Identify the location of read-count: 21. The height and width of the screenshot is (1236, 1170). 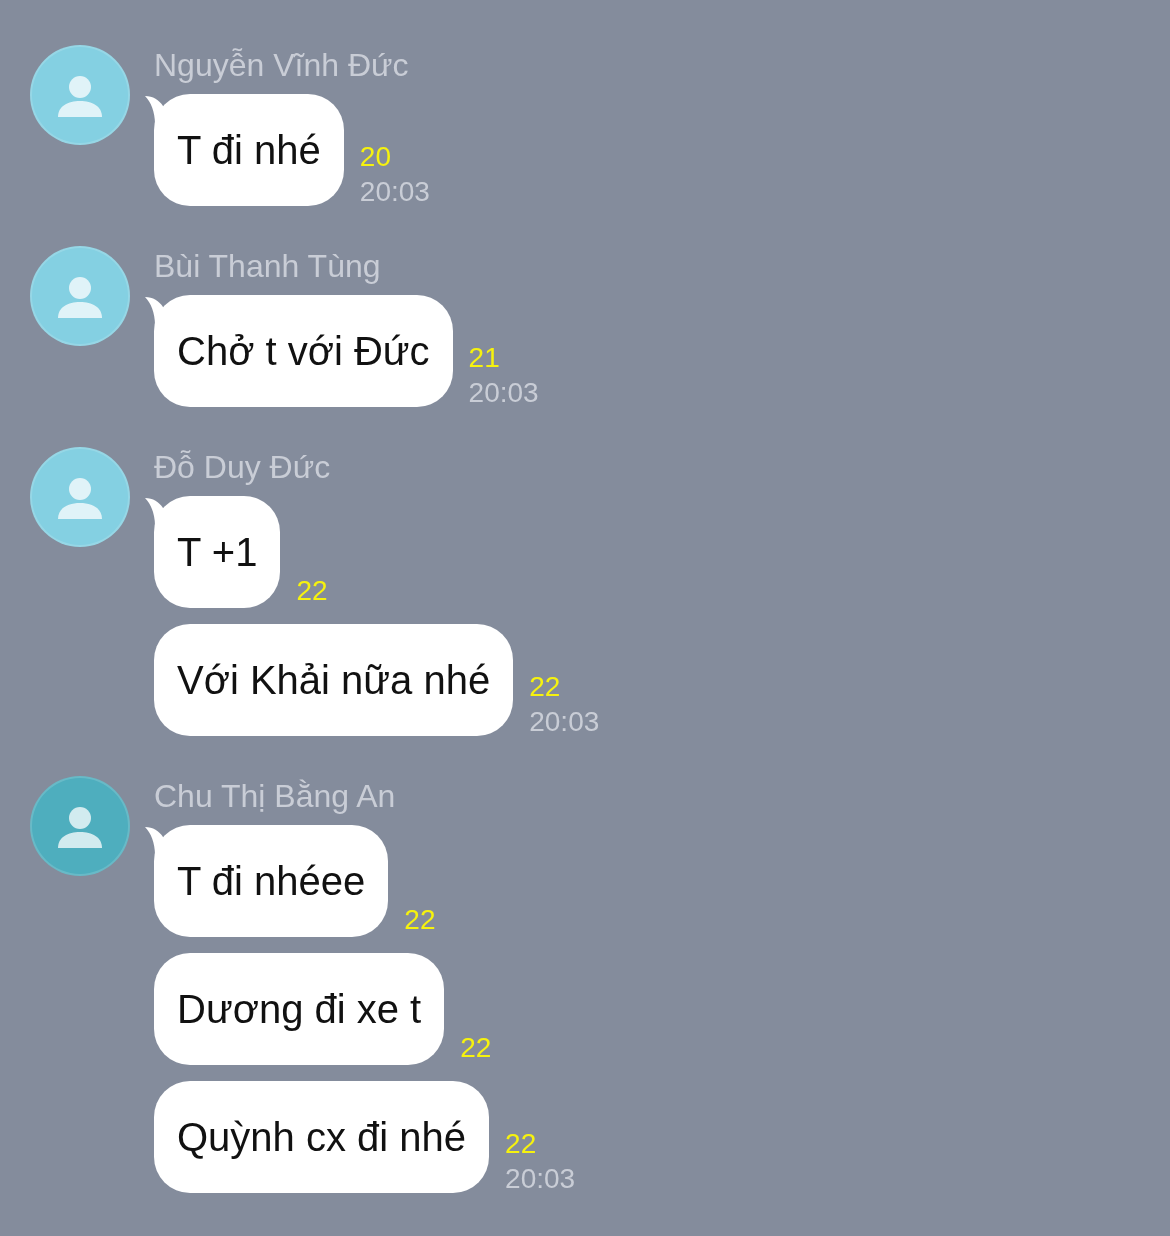
(484, 358).